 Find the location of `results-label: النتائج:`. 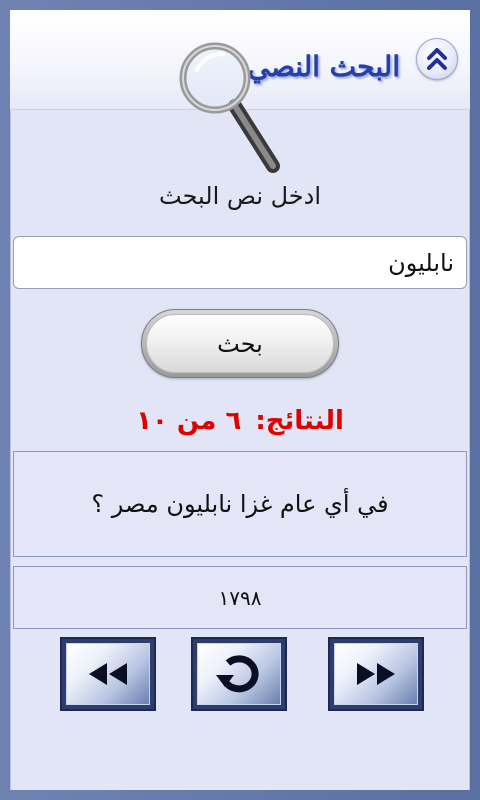

results-label: النتائج: is located at coordinates (299, 421).